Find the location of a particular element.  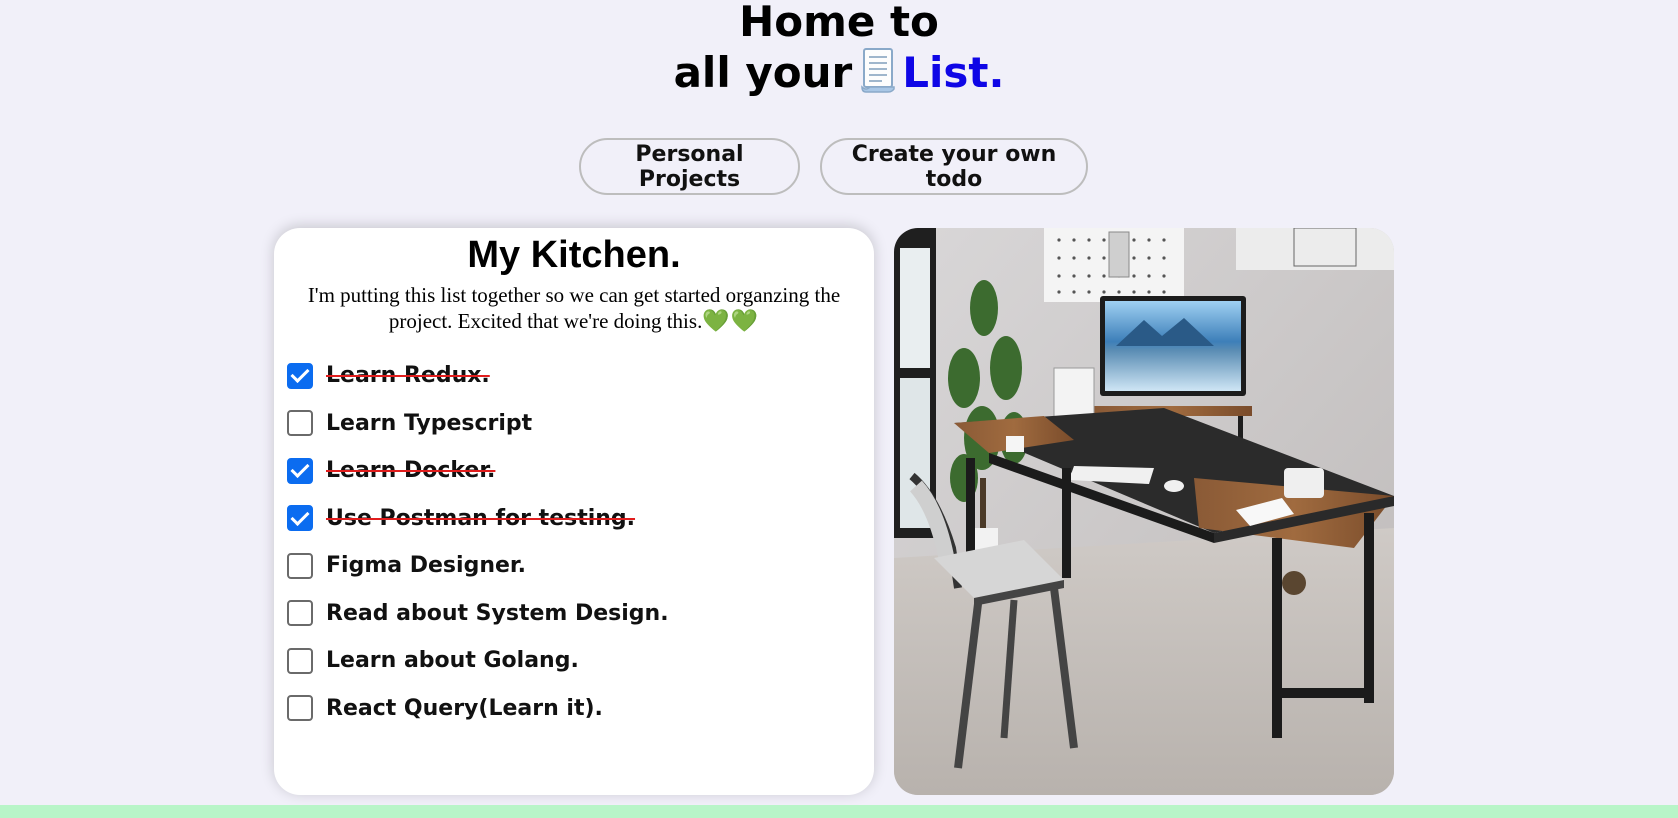

todo-label: Figma Designer. is located at coordinates (426, 566).